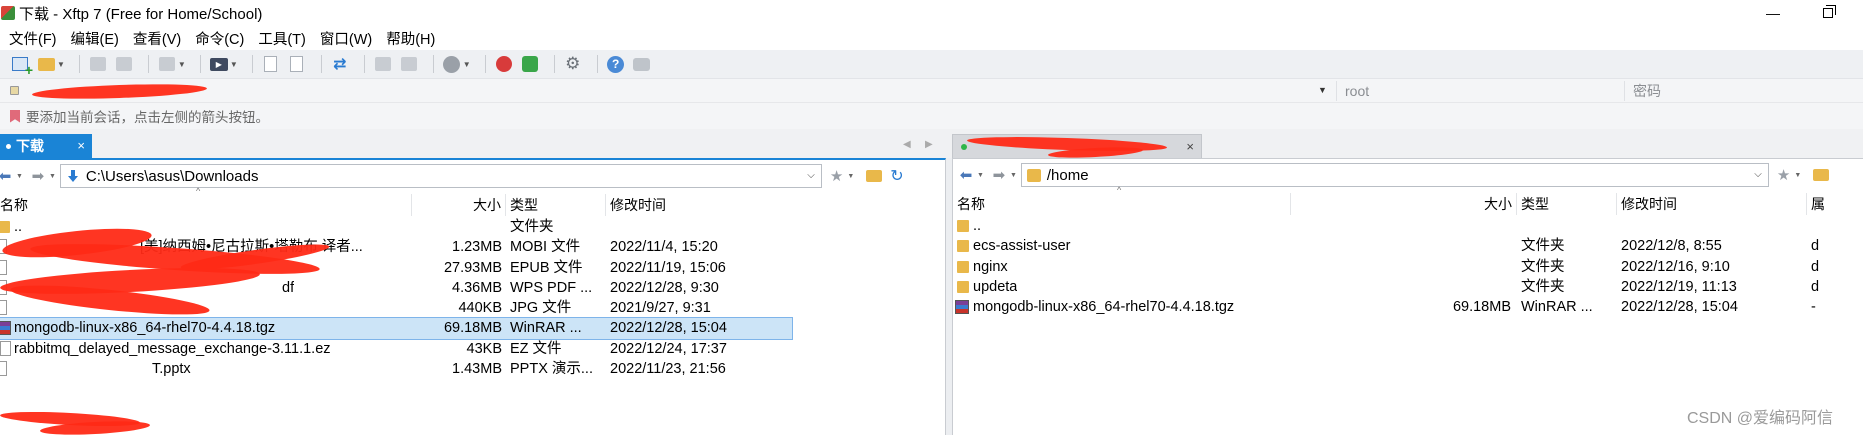 The image size is (1863, 437). I want to click on remote-column-header: ^ 名称 大小 类型 修改时间 属, so click(1408, 200).